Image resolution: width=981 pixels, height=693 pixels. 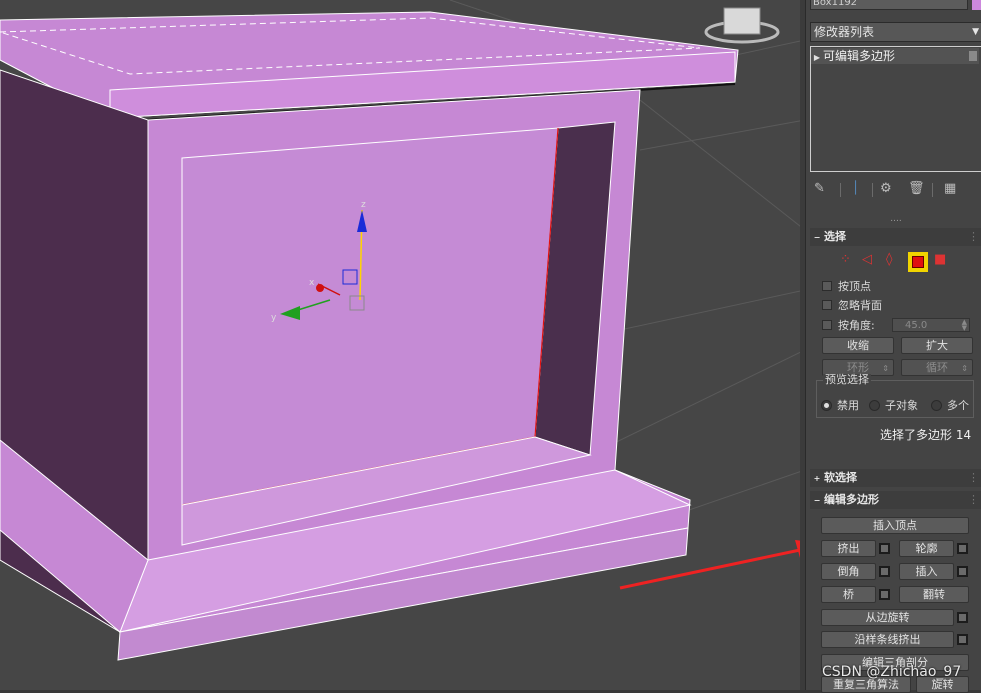 What do you see at coordinates (887, 617) in the screenshot?
I see `hinge-from-edge-button: 从边旋转` at bounding box center [887, 617].